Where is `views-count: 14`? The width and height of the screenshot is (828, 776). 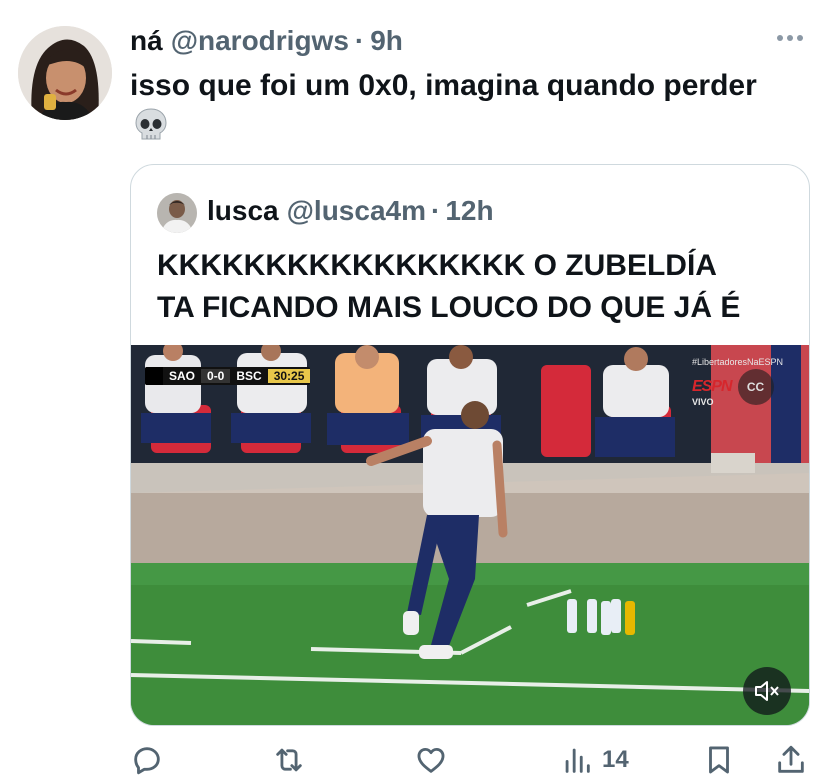
views-count: 14 is located at coordinates (615, 759).